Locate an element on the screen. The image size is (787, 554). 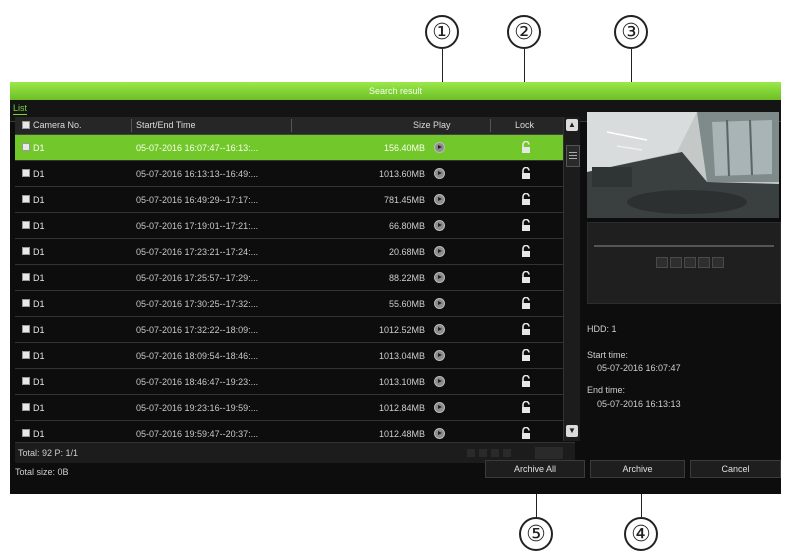
size-cell: 55.60MB is located at coordinates (406, 304).